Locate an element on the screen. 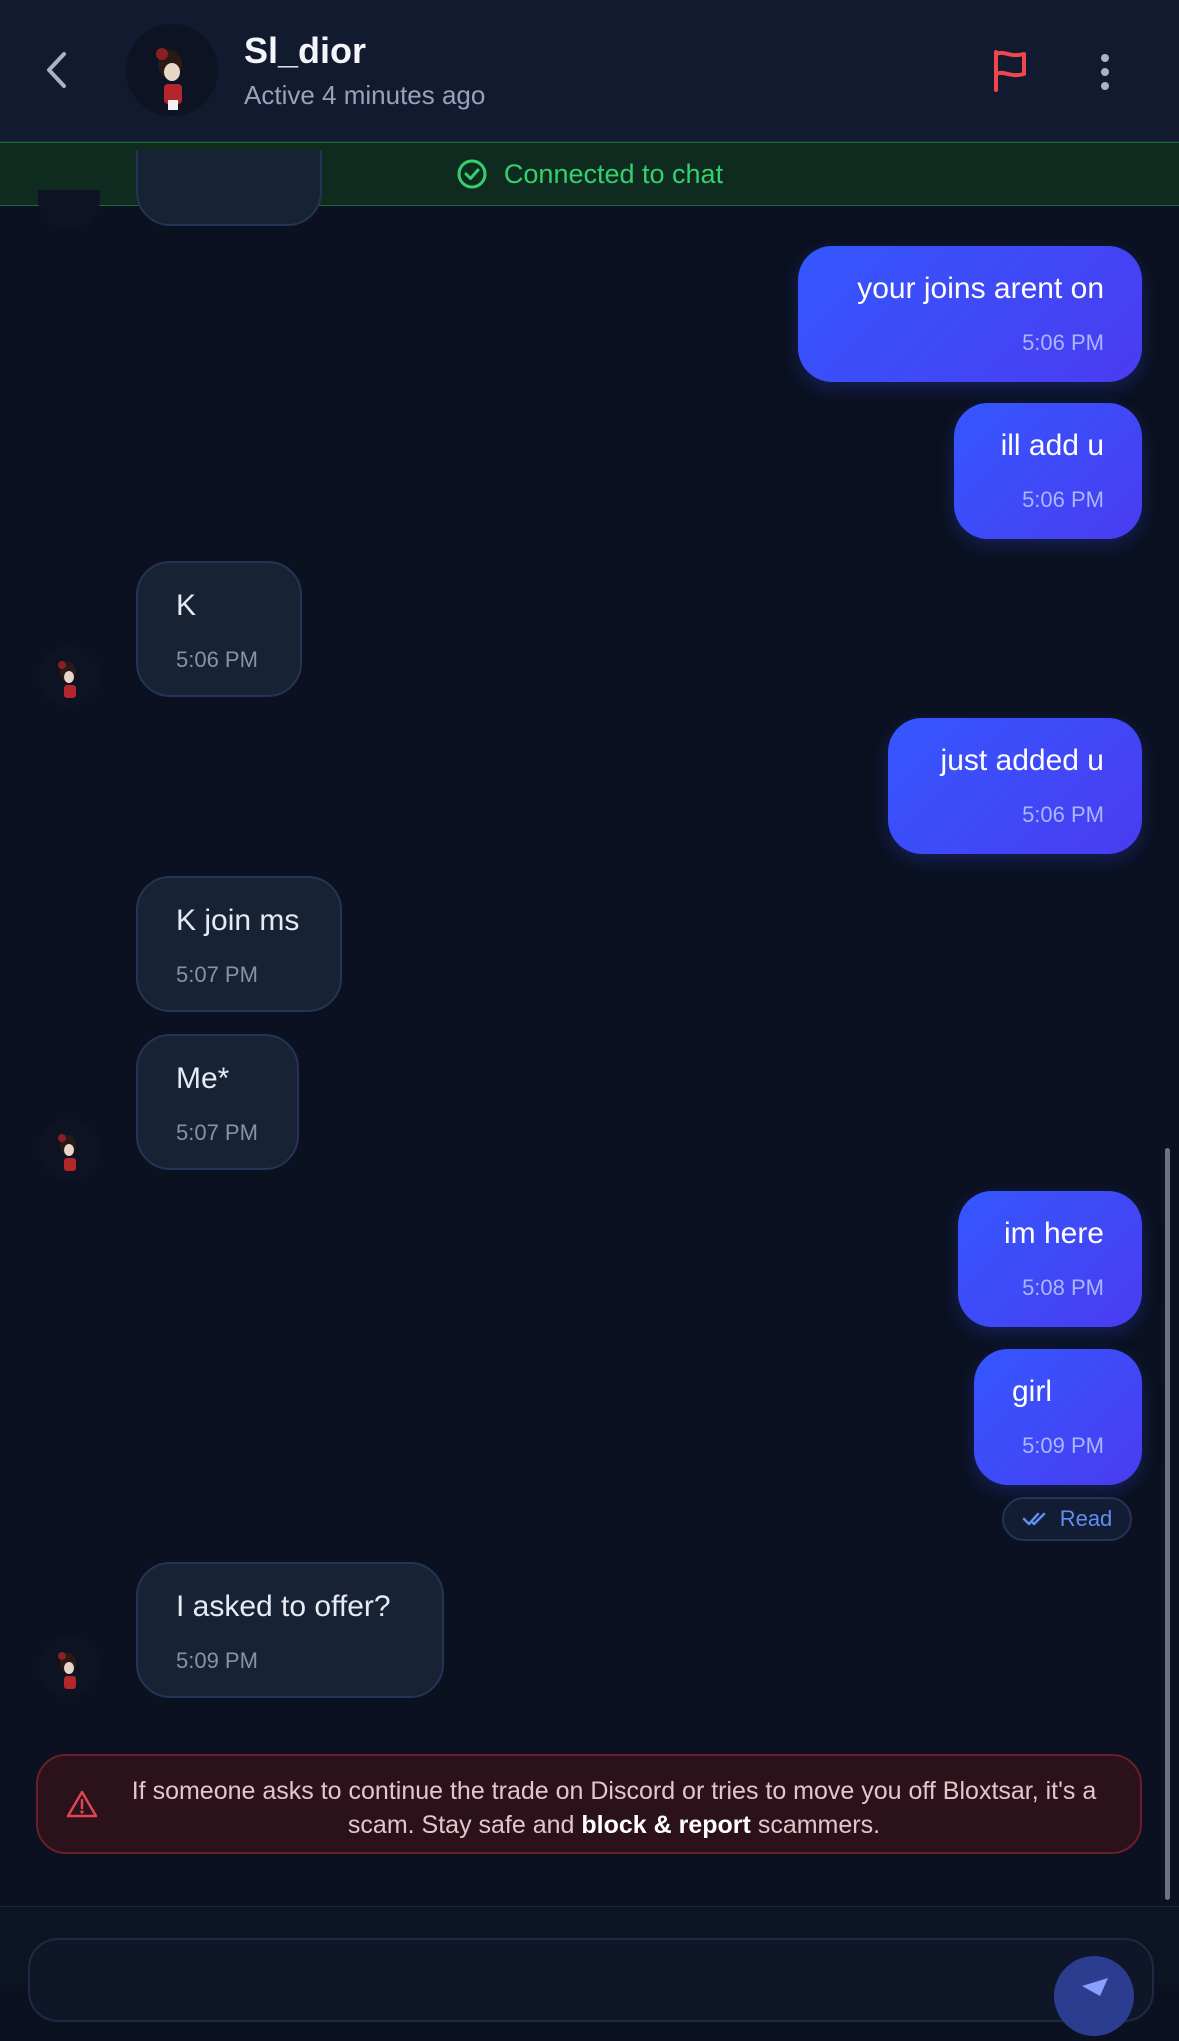 The height and width of the screenshot is (2041, 1179). message-text: I asked to offer? is located at coordinates (283, 1606).